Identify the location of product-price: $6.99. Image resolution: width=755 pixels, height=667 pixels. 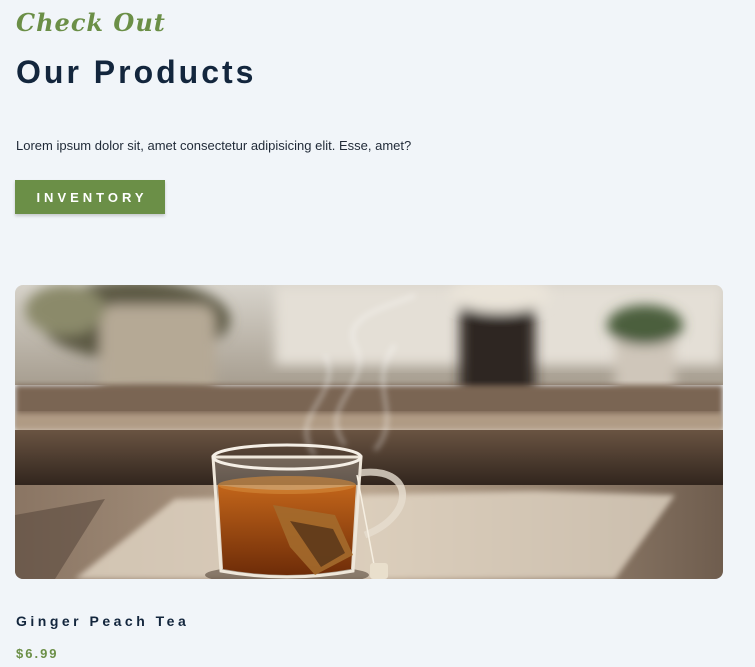
(37, 653).